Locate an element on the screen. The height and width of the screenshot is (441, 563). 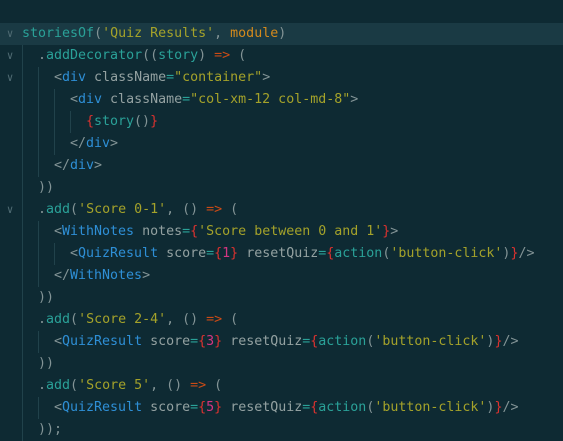
code-text: </div> is located at coordinates (78, 166).